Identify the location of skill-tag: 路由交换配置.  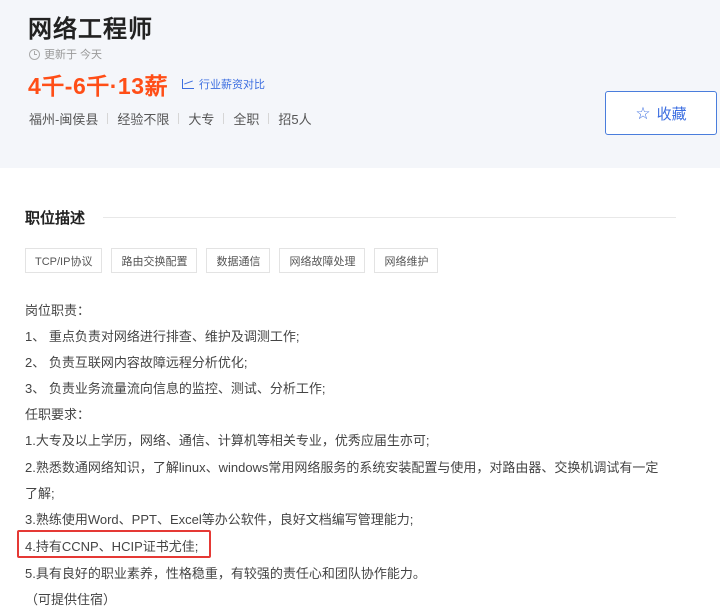
(154, 260).